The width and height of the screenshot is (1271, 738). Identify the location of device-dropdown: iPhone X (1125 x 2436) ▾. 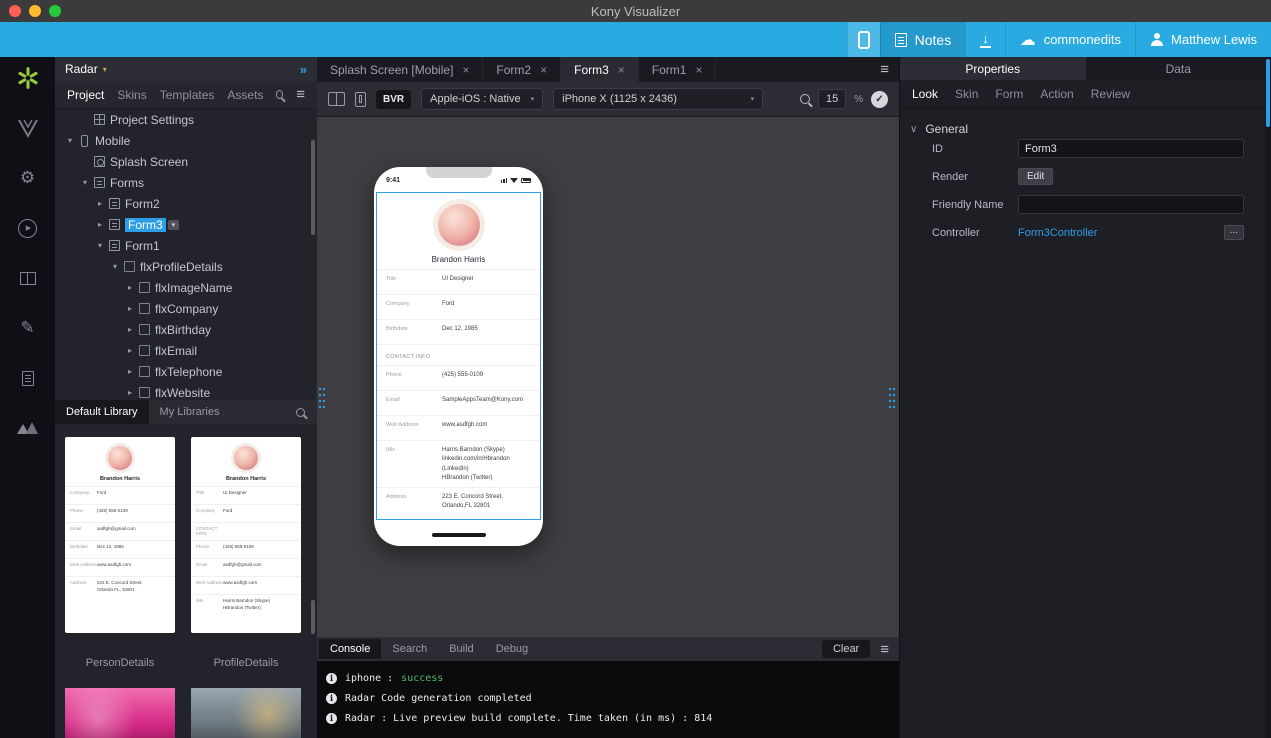
(658, 99).